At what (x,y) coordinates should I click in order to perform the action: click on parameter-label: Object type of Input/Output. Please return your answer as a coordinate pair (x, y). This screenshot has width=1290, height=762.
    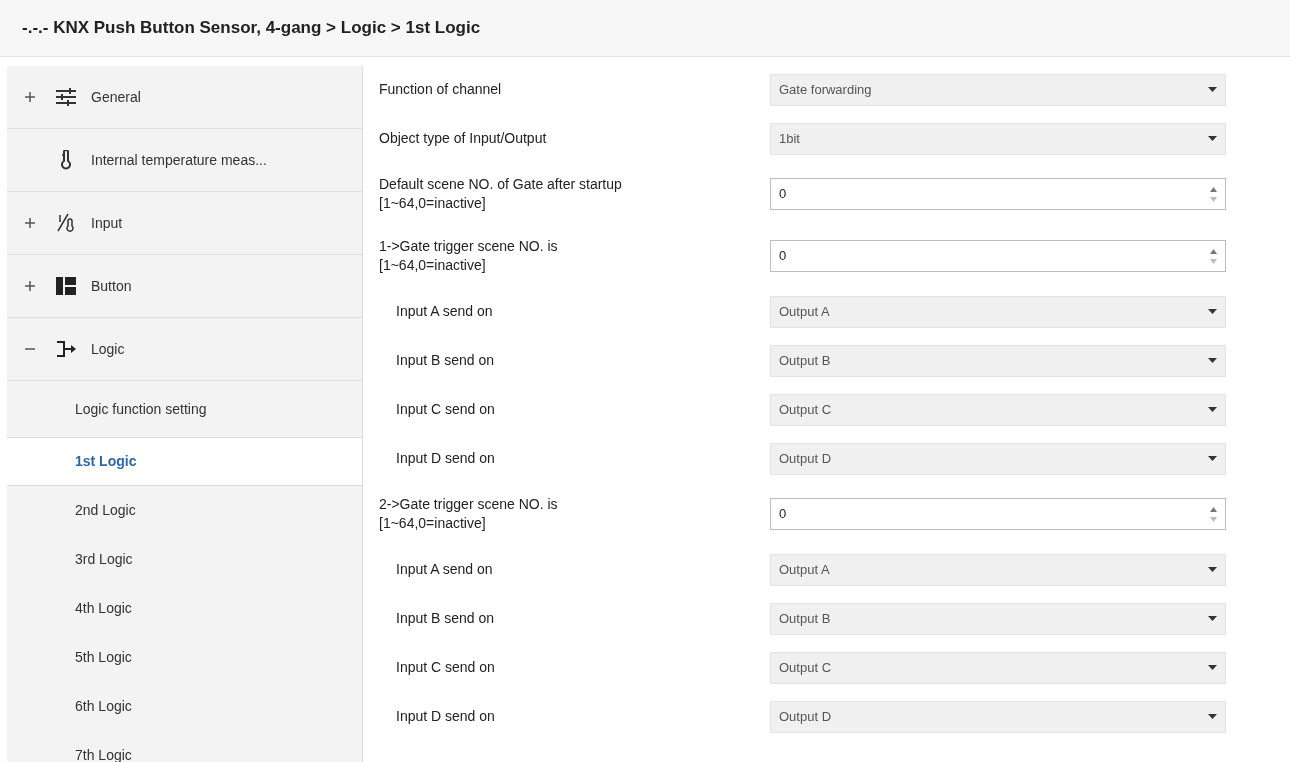
    Looking at the image, I should click on (463, 138).